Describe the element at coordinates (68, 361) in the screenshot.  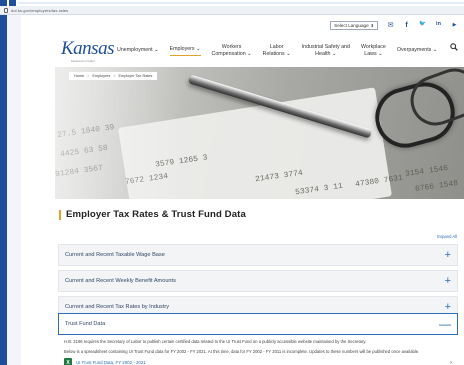
I see `excel-file-icon: X` at that location.